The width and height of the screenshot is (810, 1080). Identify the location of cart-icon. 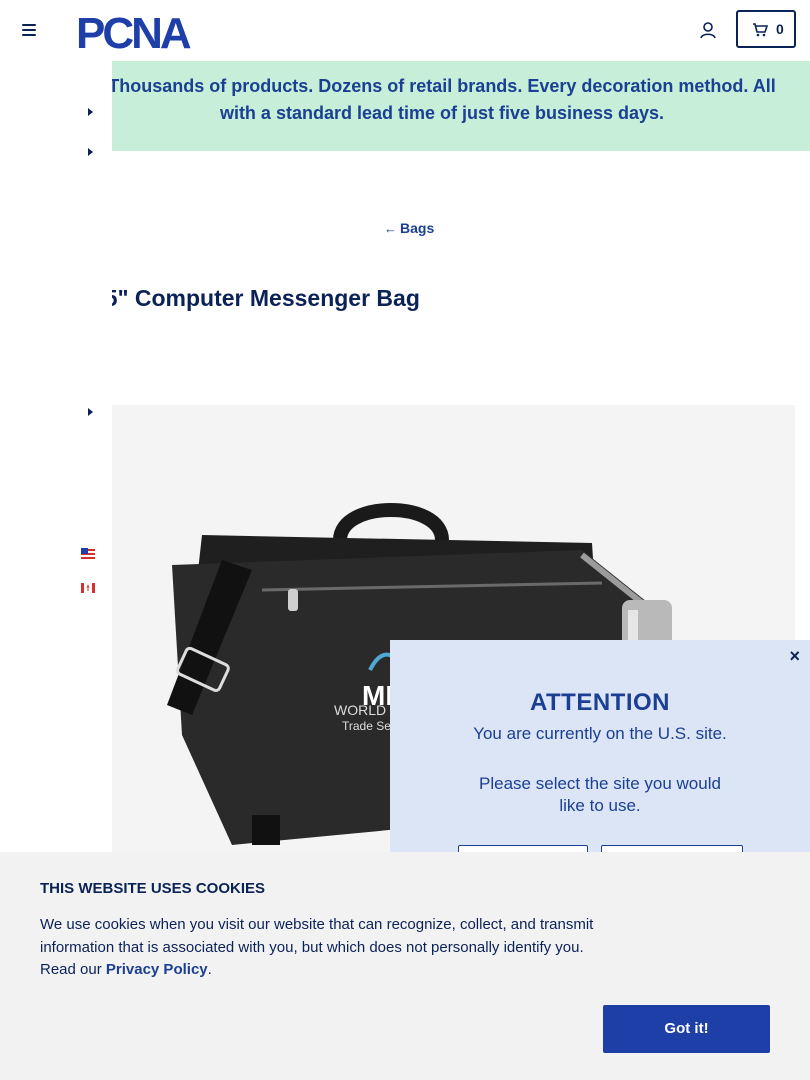
(760, 30).